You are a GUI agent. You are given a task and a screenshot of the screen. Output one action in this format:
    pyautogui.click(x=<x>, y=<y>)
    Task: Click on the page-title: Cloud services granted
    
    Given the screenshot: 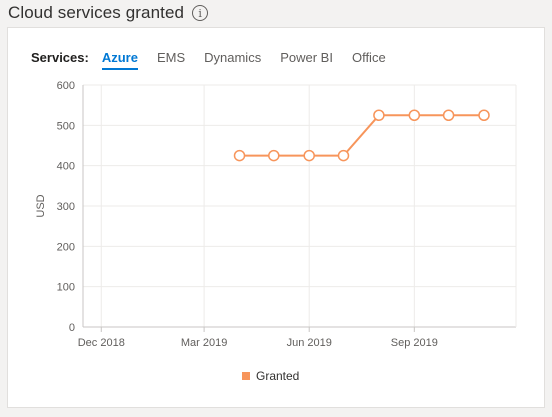 What is the action you would take?
    pyautogui.click(x=96, y=12)
    